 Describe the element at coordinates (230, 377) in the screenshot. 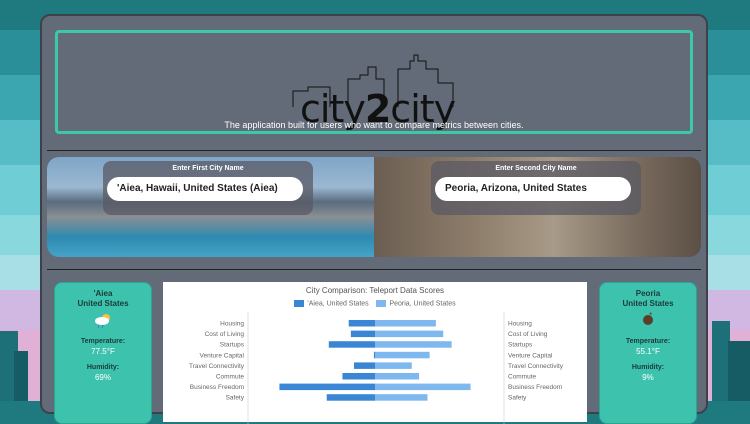

I see `category-label-left: Commute` at that location.